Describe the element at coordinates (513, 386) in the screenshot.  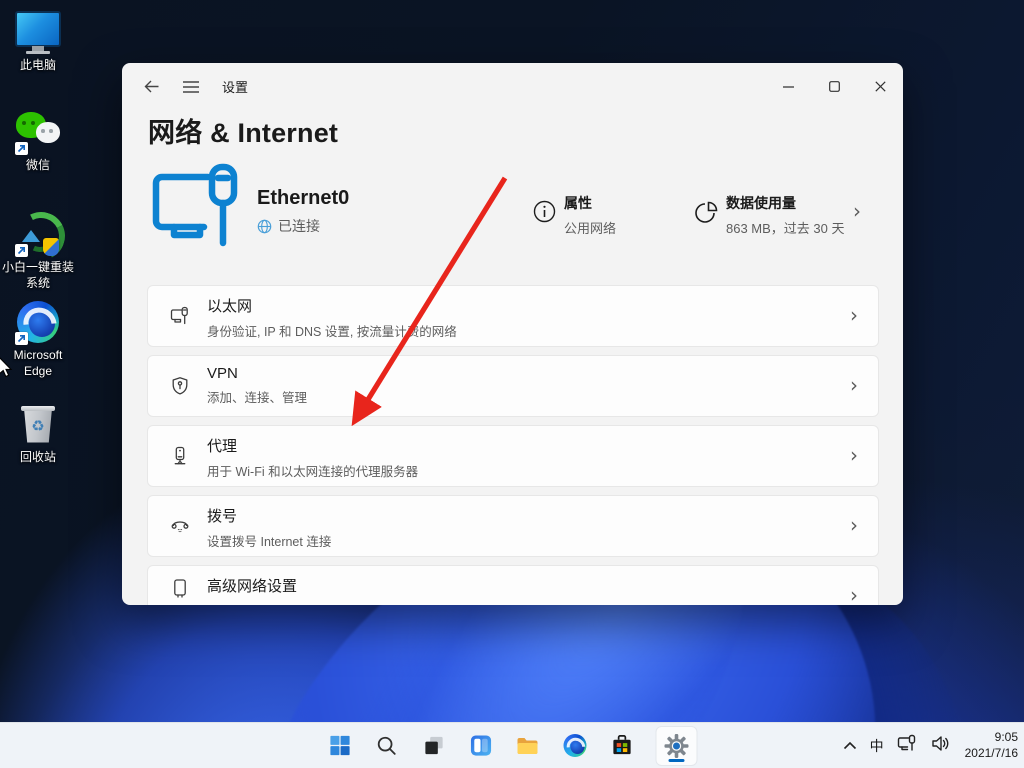
I see `list-item-vpn: VPN 添加、连接、管理 ›` at that location.